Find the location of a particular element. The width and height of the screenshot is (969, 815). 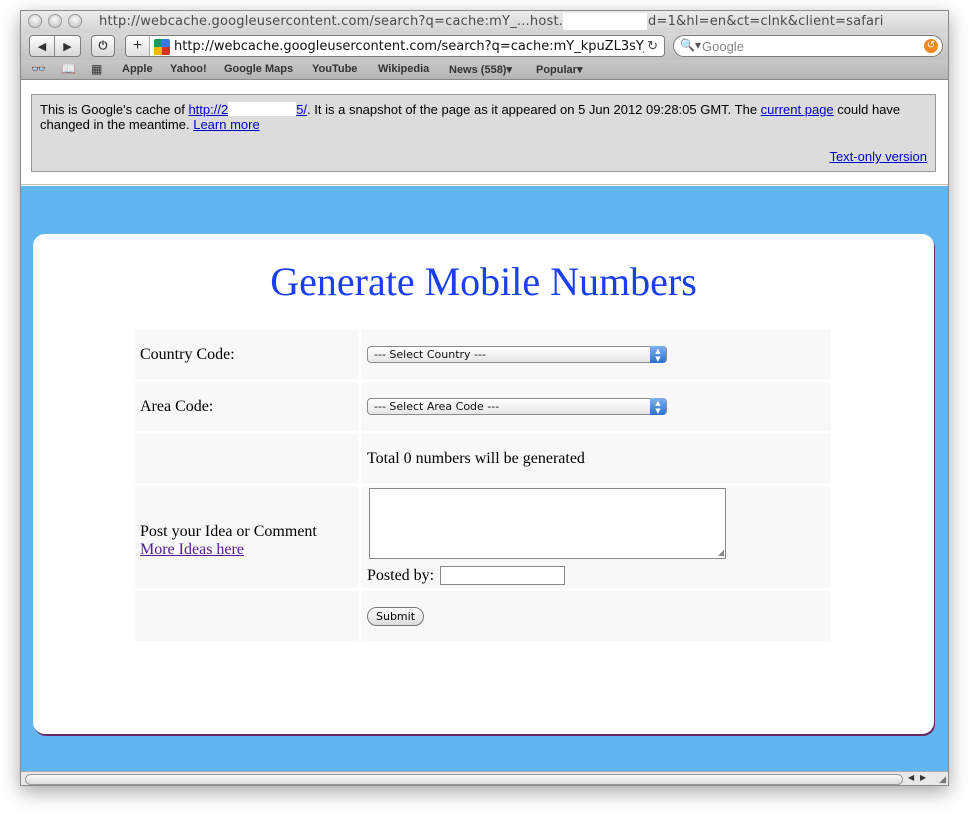

submit-row: Submit is located at coordinates (483, 616).